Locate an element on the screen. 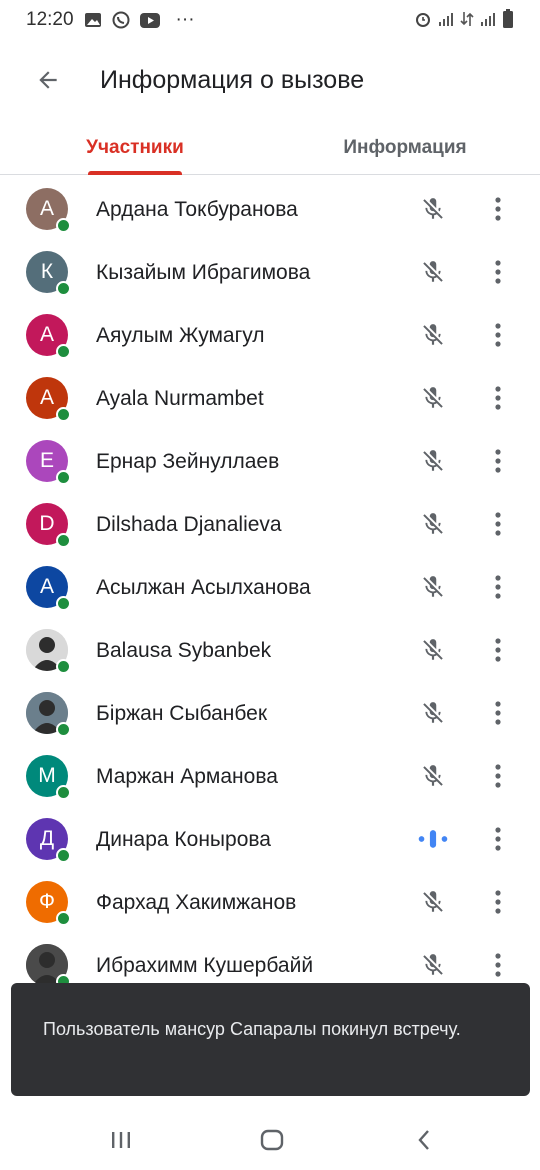  page-title: Информация о вызове is located at coordinates (232, 79).